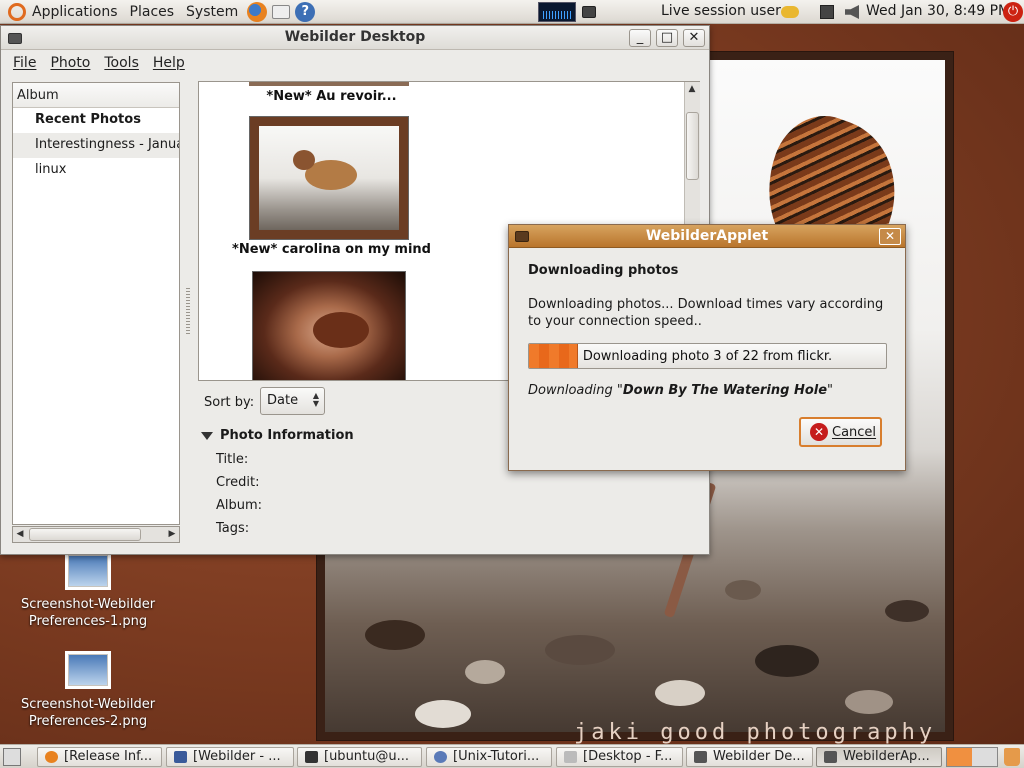  Describe the element at coordinates (640, 38) in the screenshot. I see `minimize-button: _` at that location.